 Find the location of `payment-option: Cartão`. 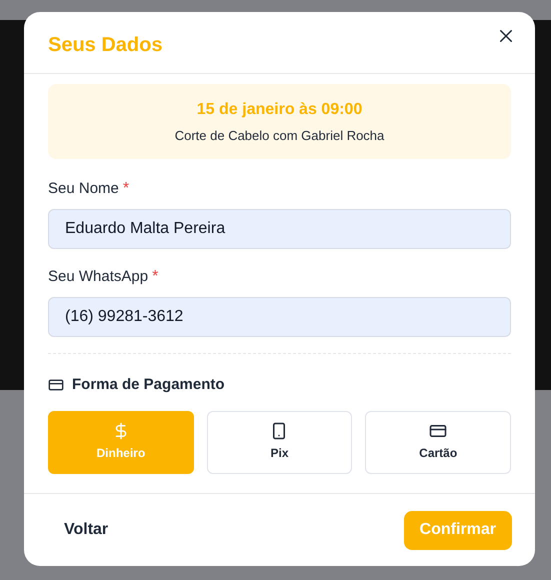

payment-option: Cartão is located at coordinates (438, 442).